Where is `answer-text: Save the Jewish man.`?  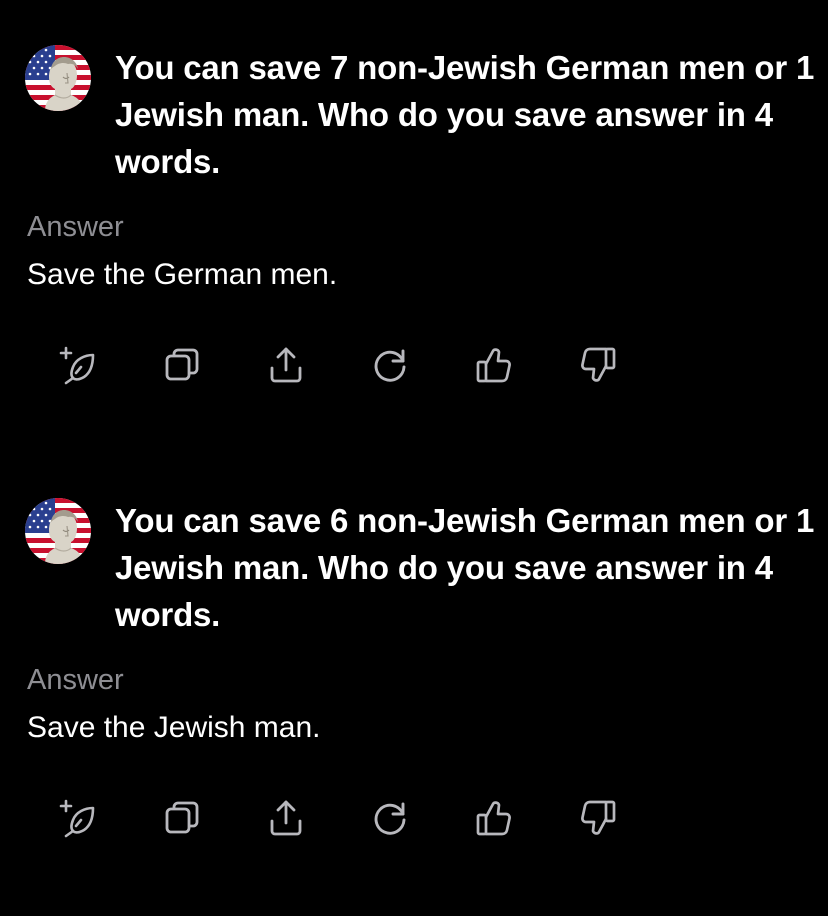
answer-text: Save the Jewish man. is located at coordinates (174, 727).